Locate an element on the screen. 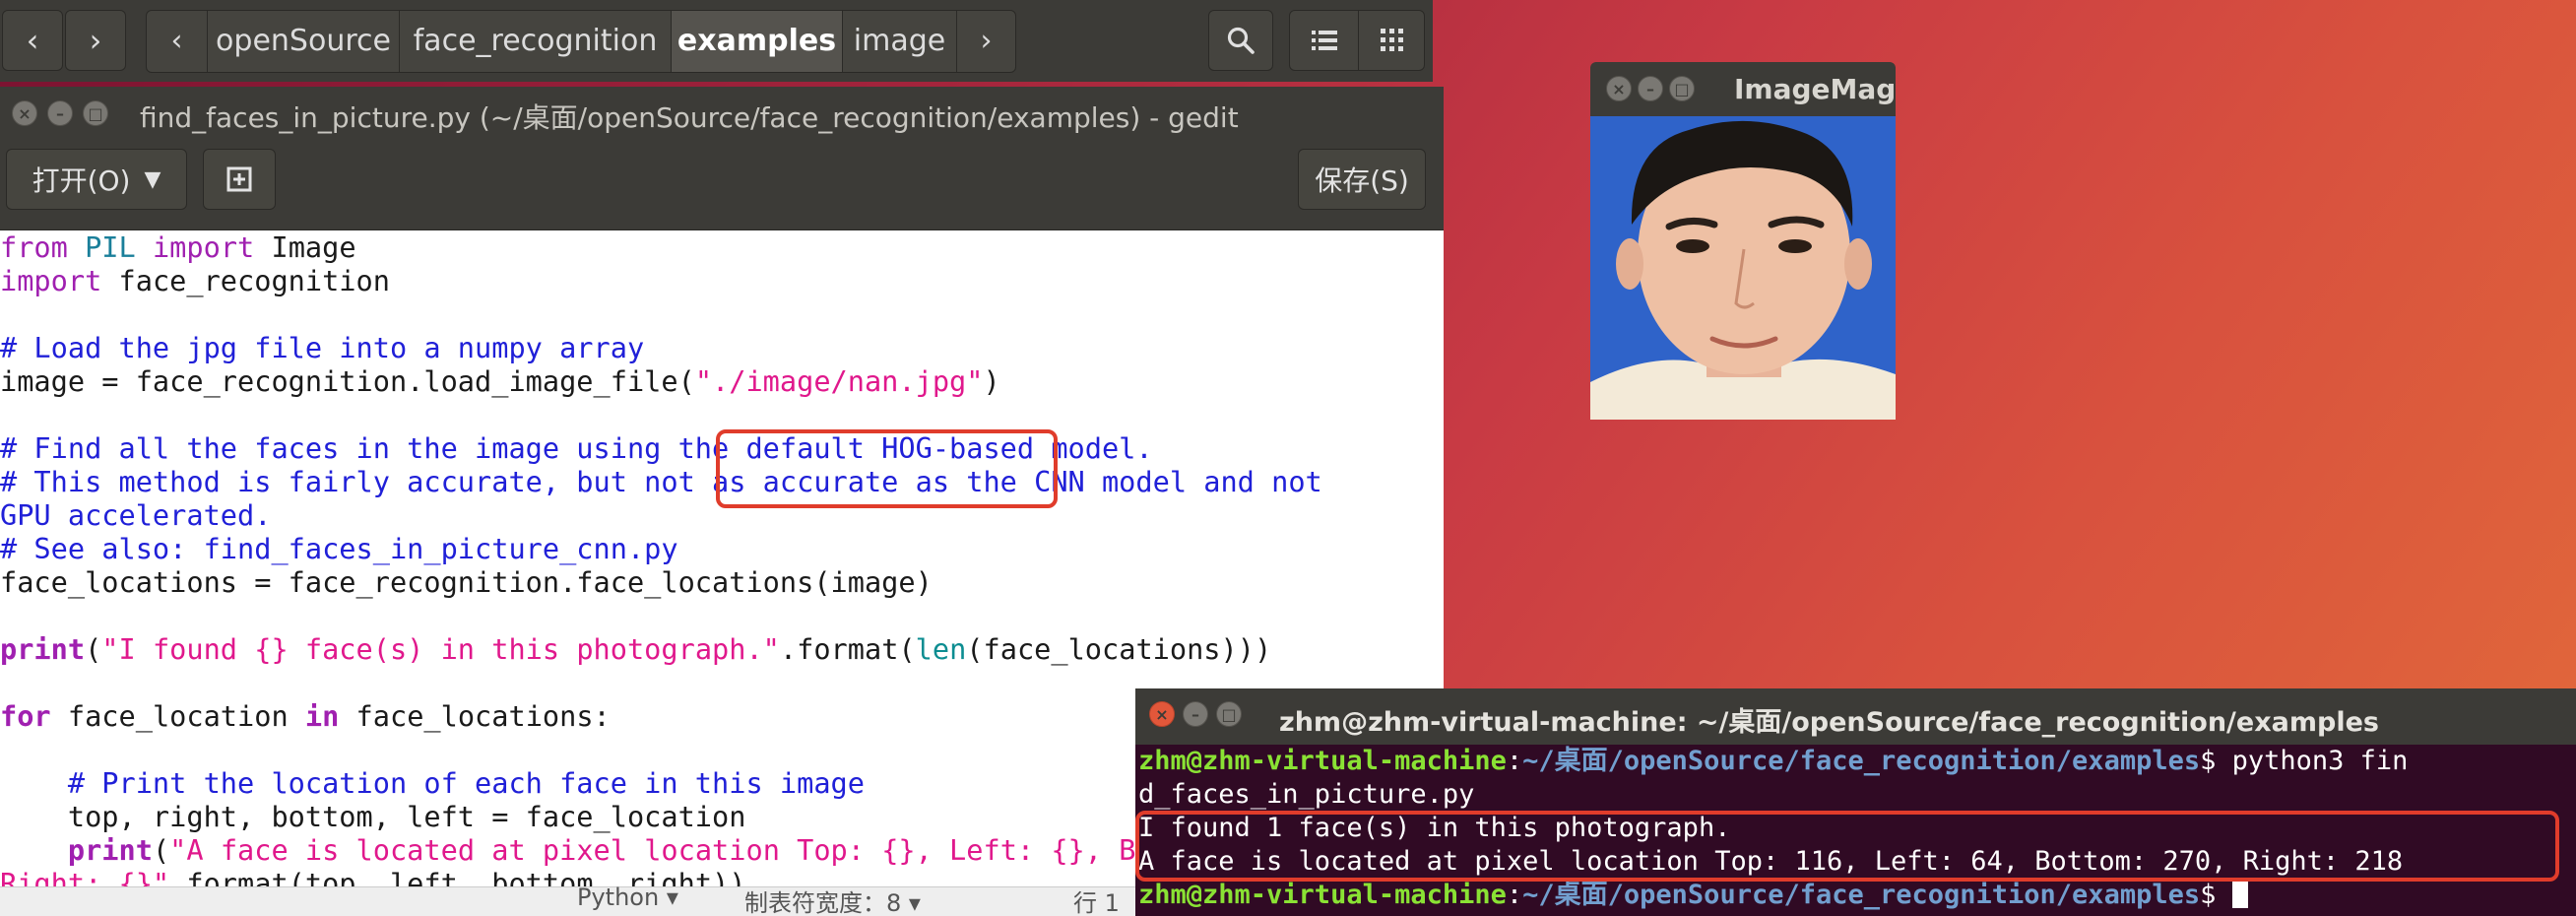  save-button: 保存(S) is located at coordinates (1362, 179).